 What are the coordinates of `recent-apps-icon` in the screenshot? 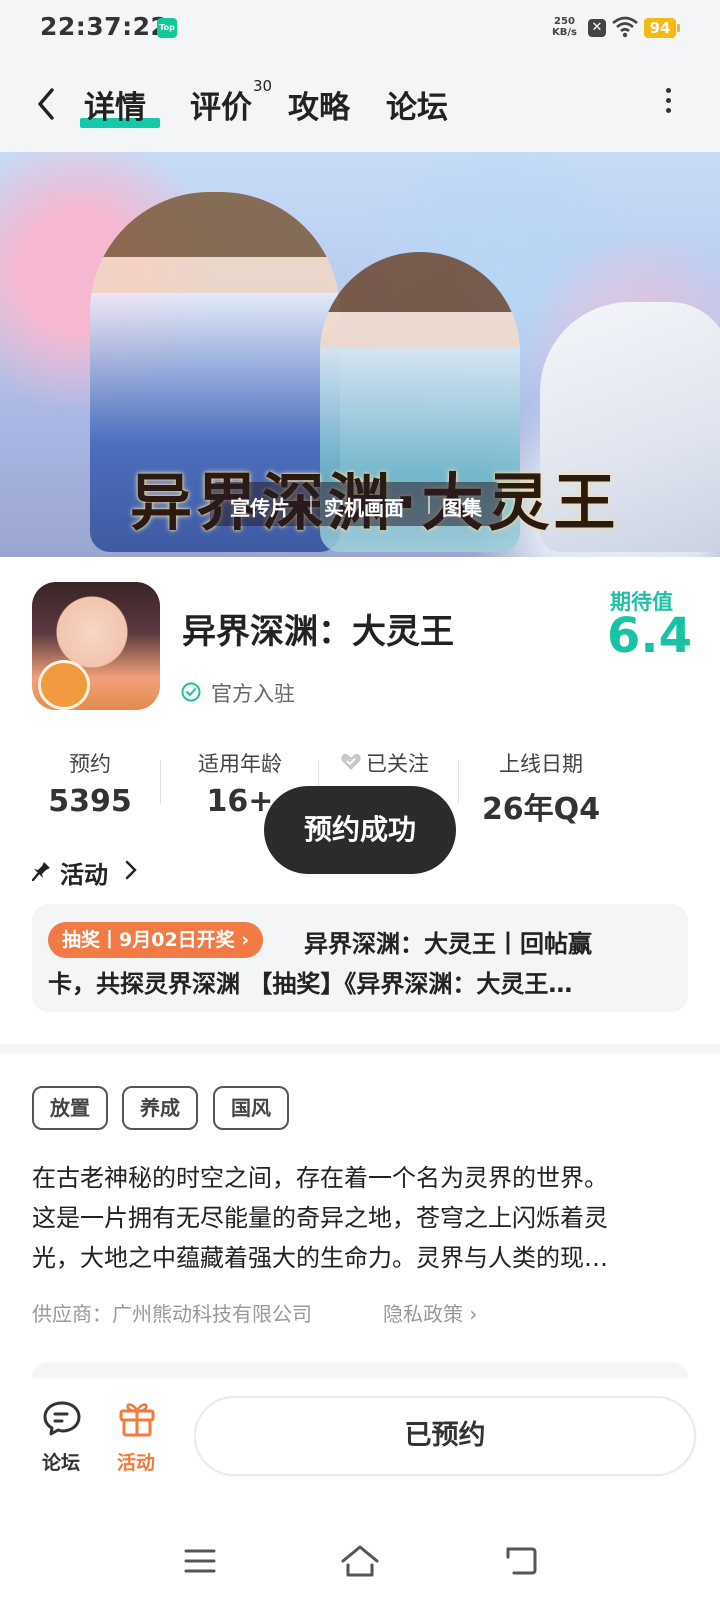 It's located at (200, 1561).